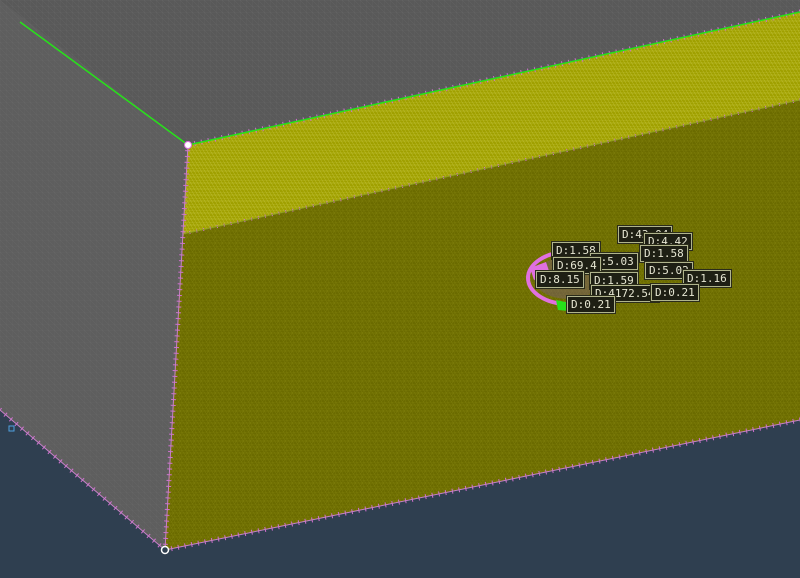 The image size is (800, 578). I want to click on dimension-label: D:1.58, so click(664, 253).